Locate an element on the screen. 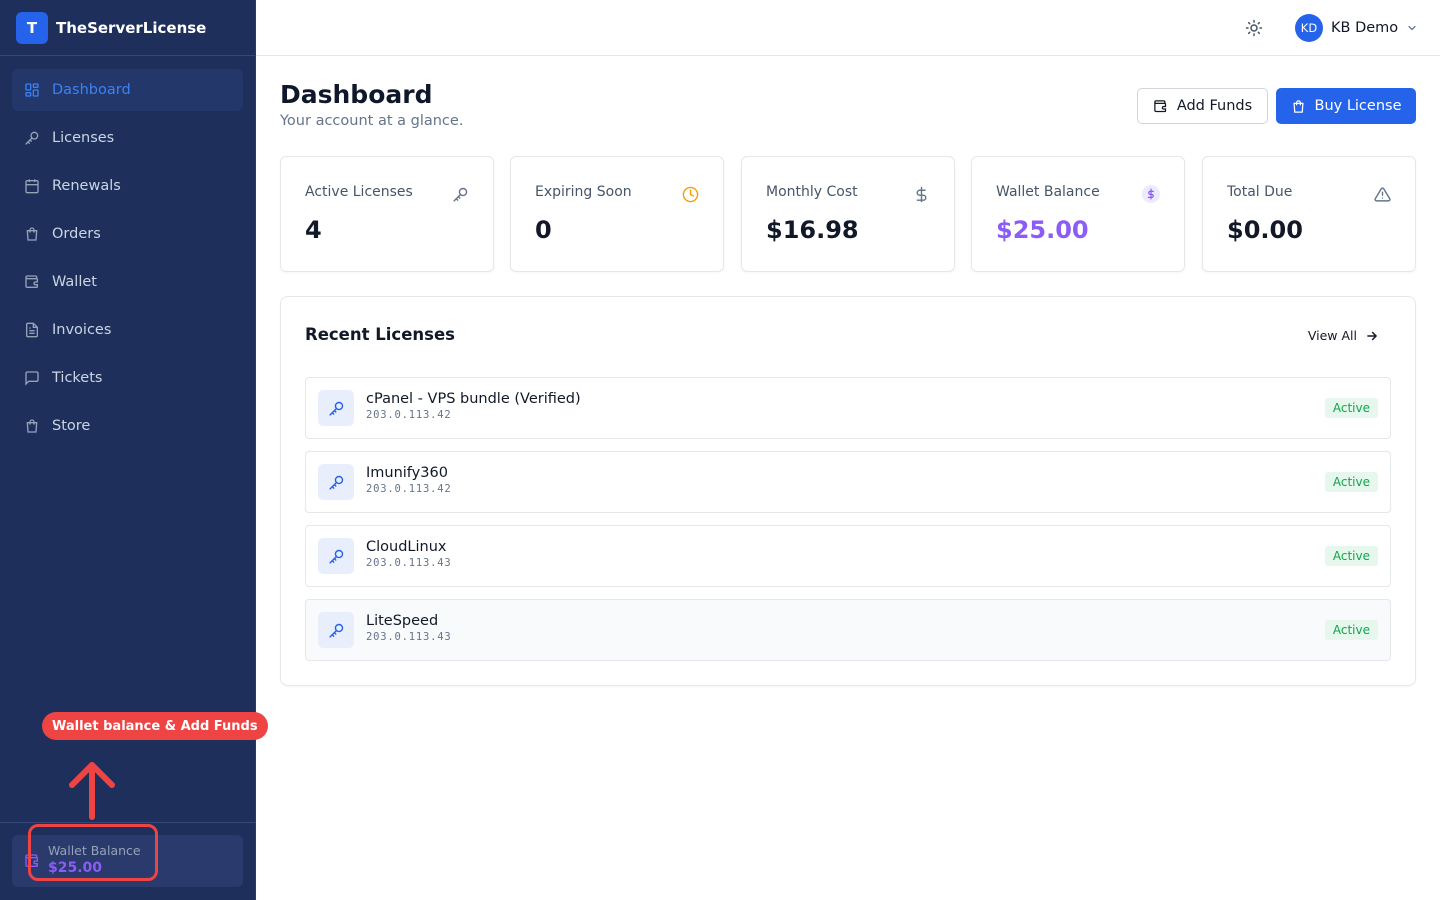 This screenshot has width=1440, height=900. annotation-arrow-icon is located at coordinates (92, 791).